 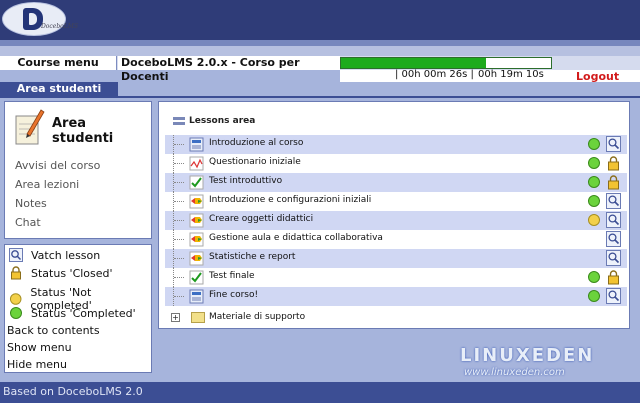 What do you see at coordinates (59, 89) in the screenshot?
I see `tab-area-studenti: Area studenti` at bounding box center [59, 89].